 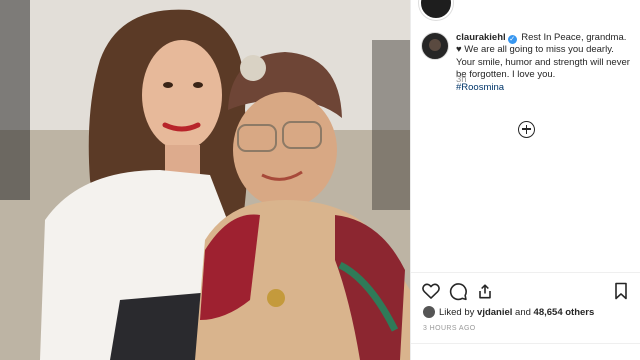 What do you see at coordinates (431, 291) in the screenshot?
I see `heart-icon` at bounding box center [431, 291].